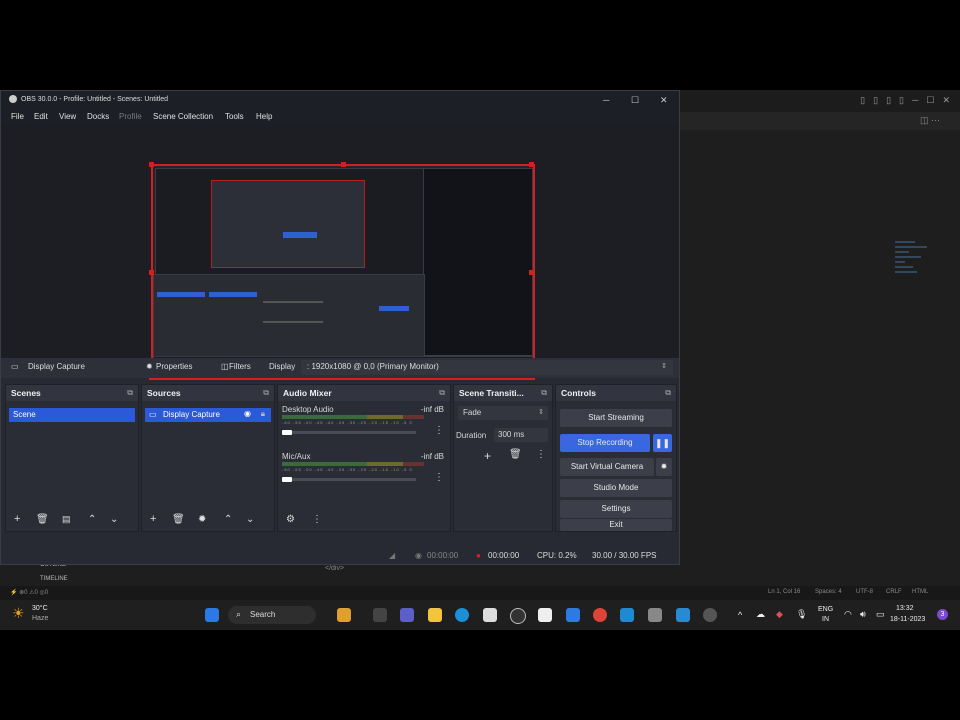  What do you see at coordinates (662, 443) in the screenshot?
I see `pause-recording-icon: ❚❚` at bounding box center [662, 443].